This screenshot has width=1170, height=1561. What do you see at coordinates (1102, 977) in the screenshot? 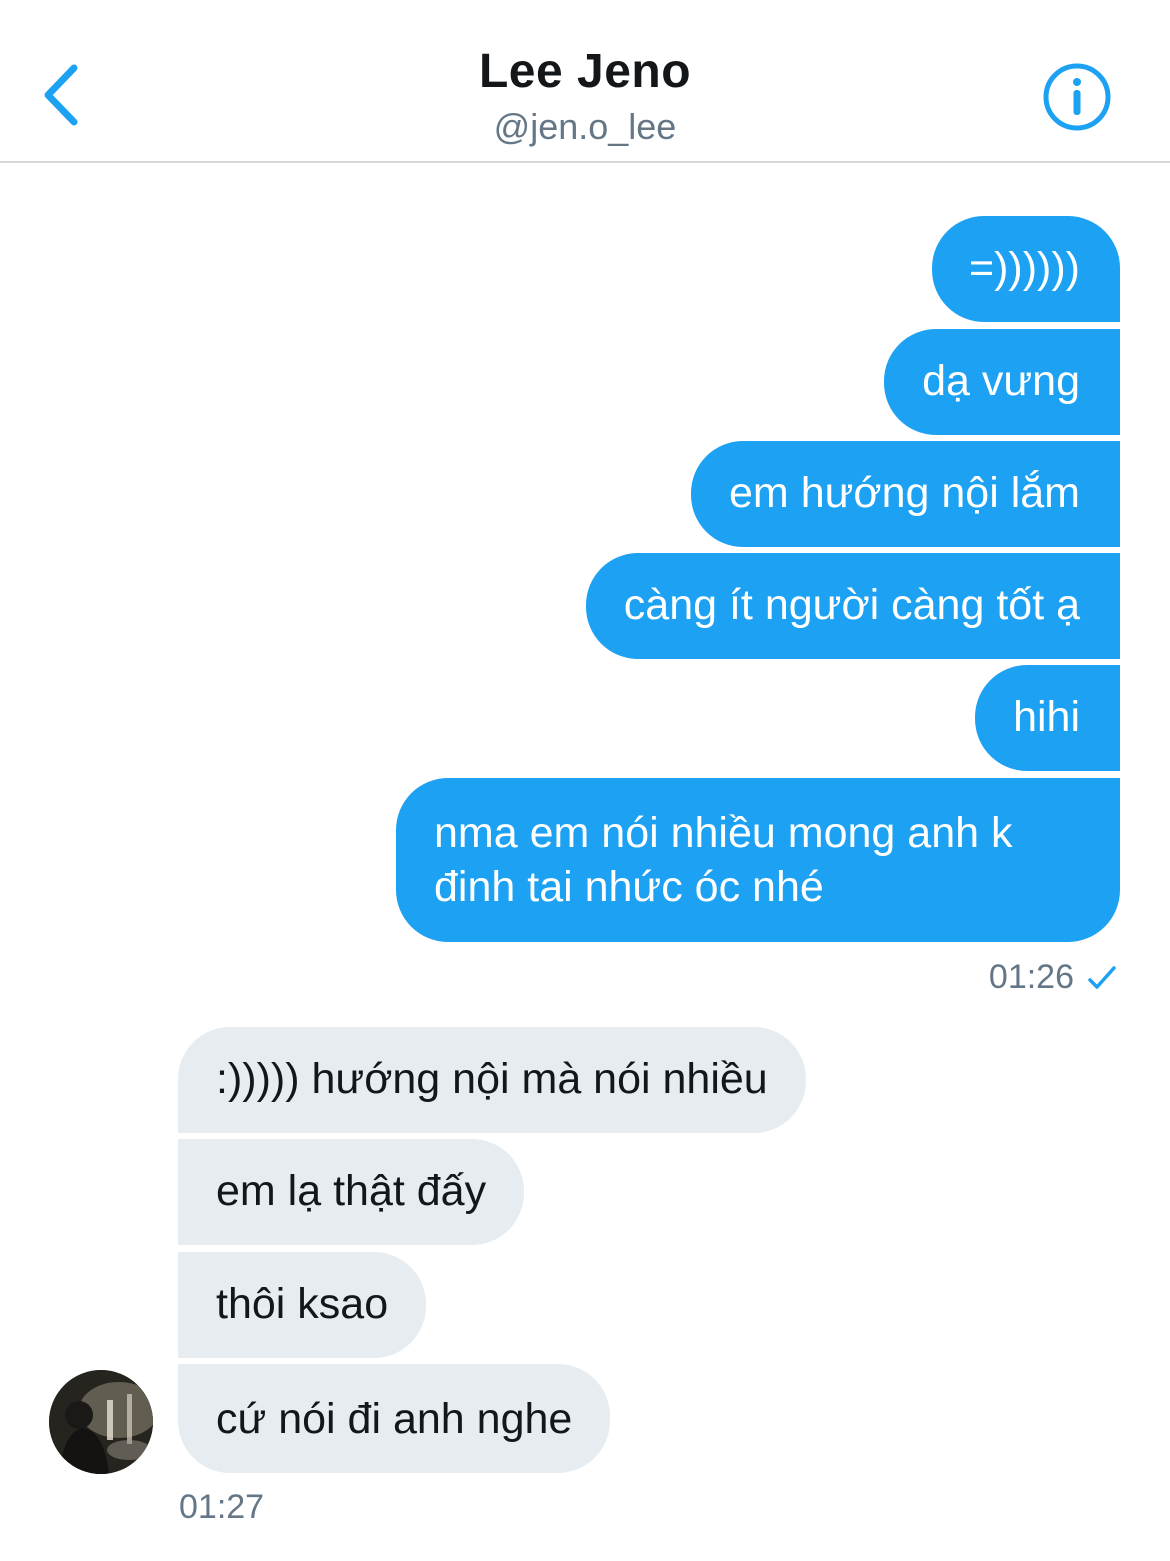
I see `checkmark-icon` at bounding box center [1102, 977].